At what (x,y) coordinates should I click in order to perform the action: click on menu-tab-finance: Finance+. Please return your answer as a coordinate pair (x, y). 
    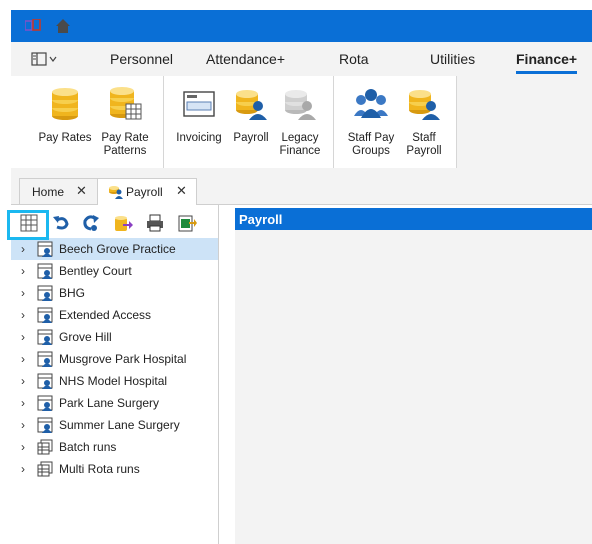
    Looking at the image, I should click on (547, 62).